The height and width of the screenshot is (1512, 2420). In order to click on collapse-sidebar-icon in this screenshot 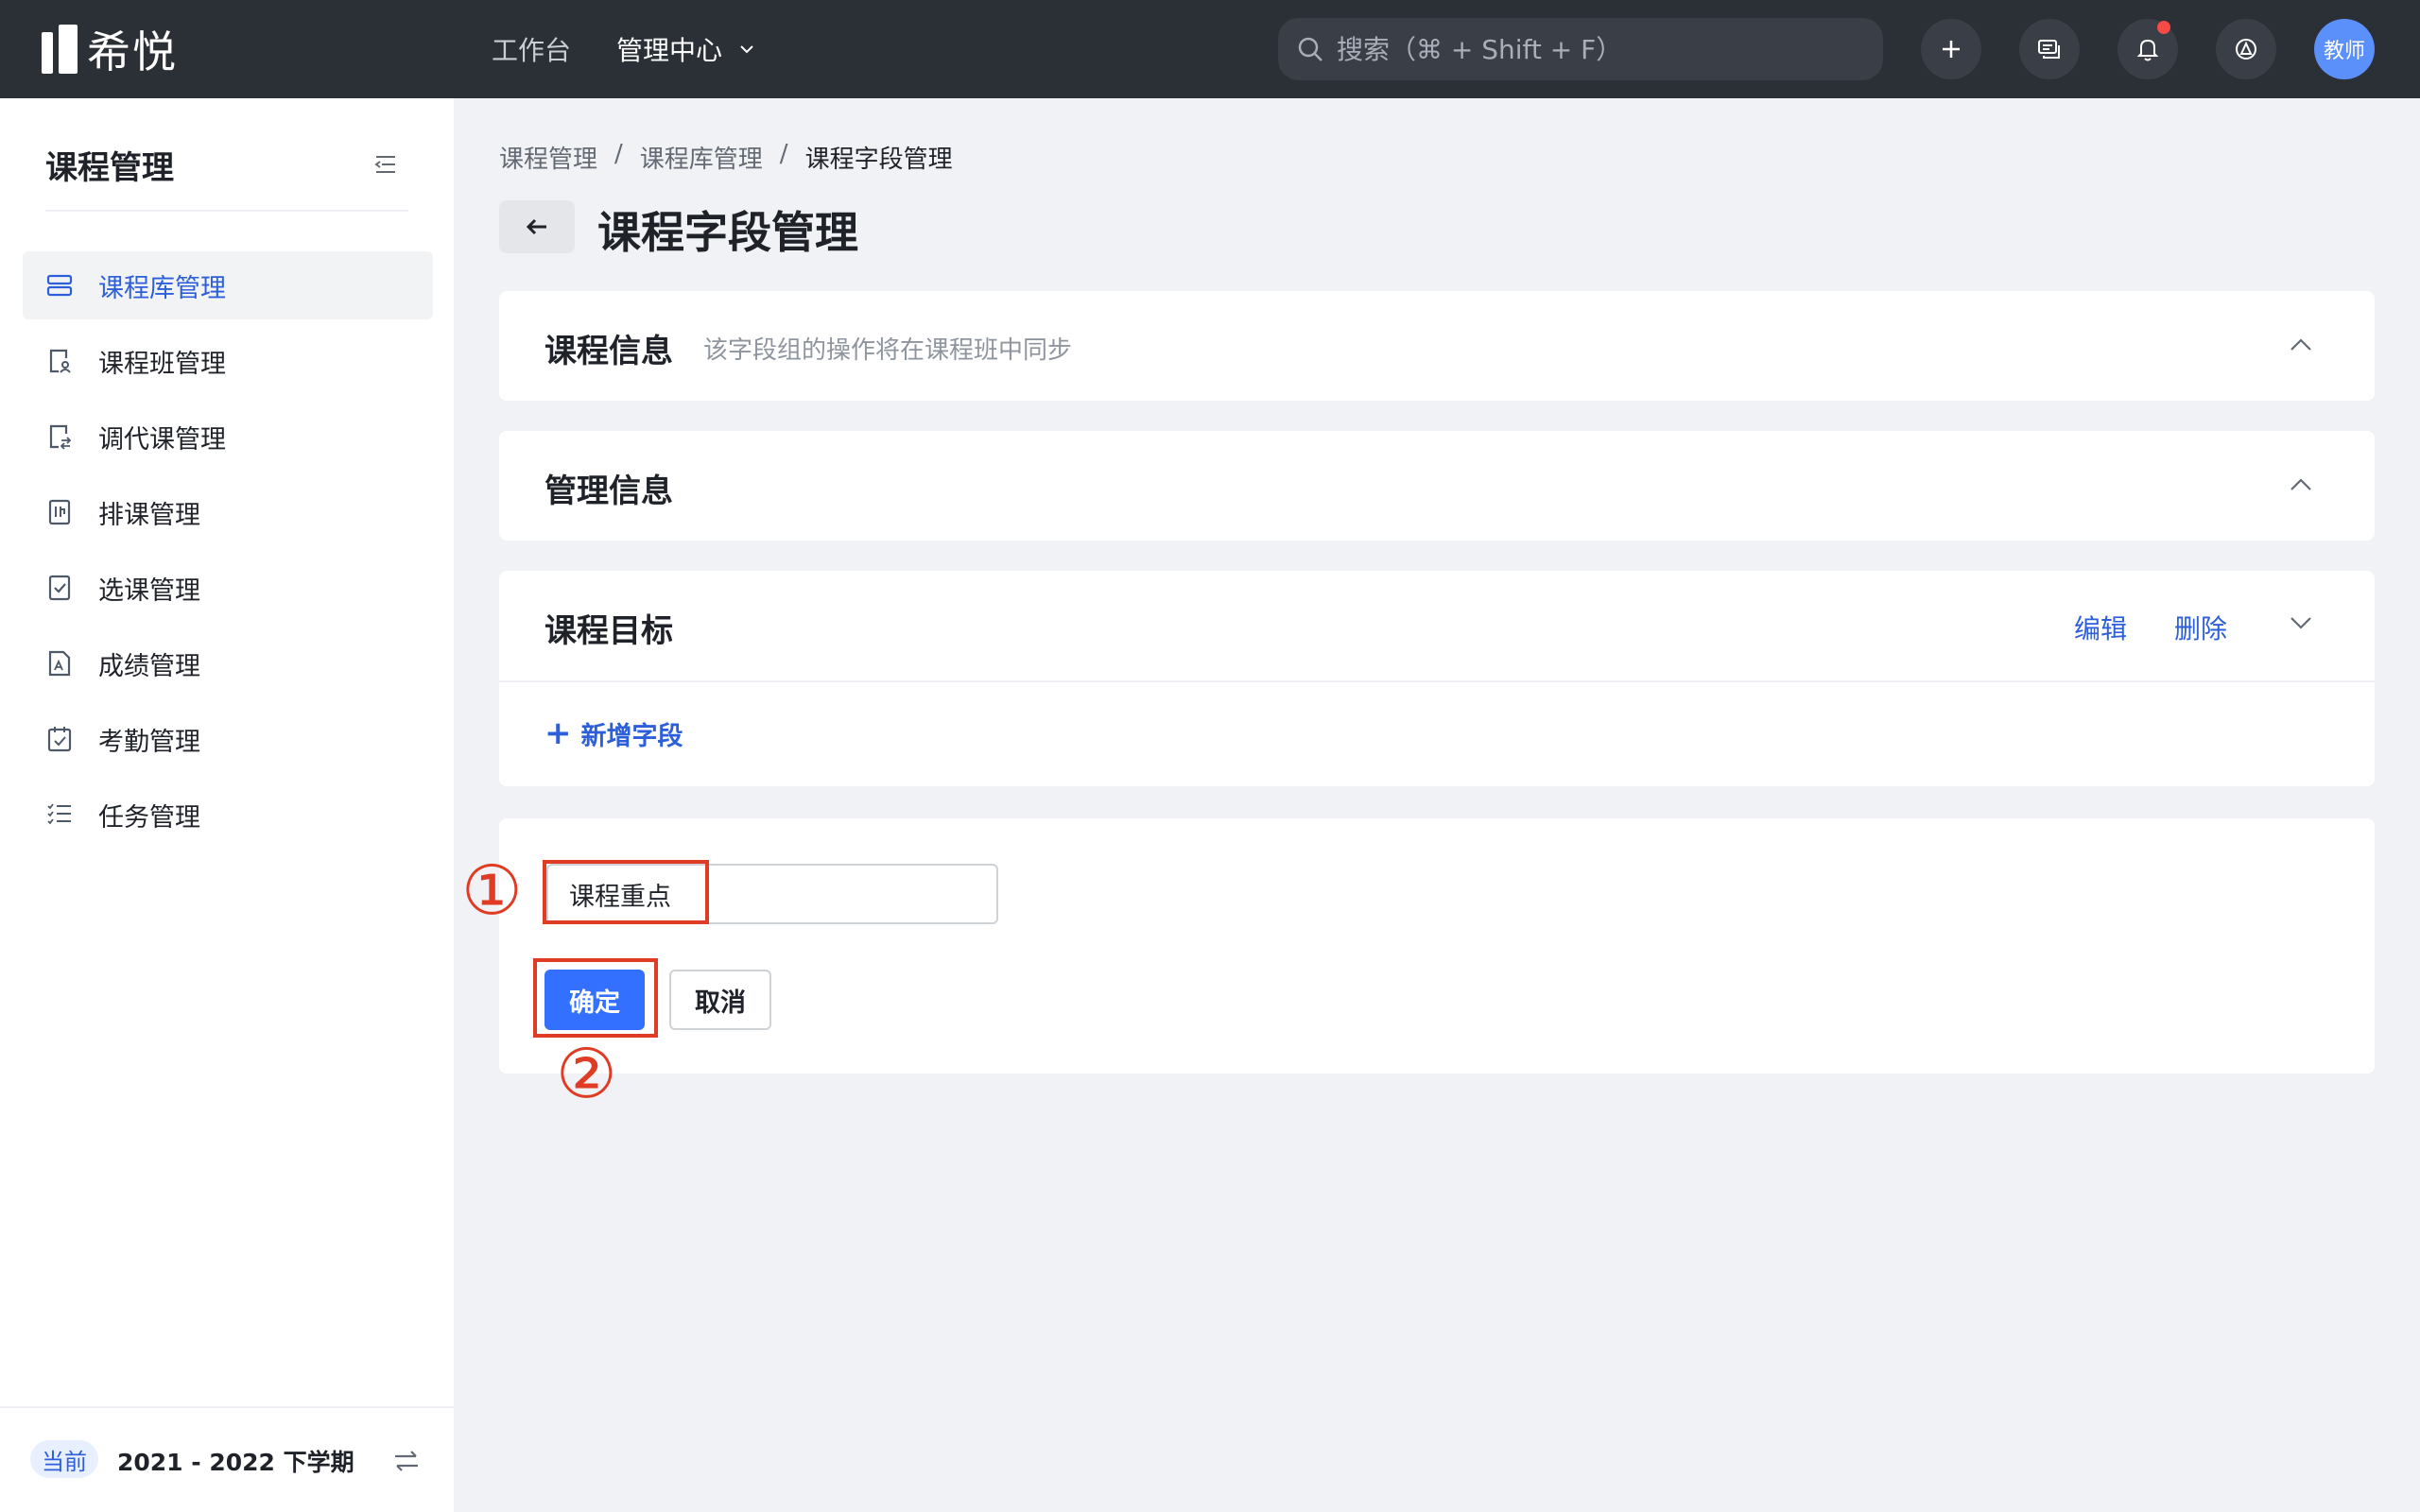, I will do `click(385, 164)`.